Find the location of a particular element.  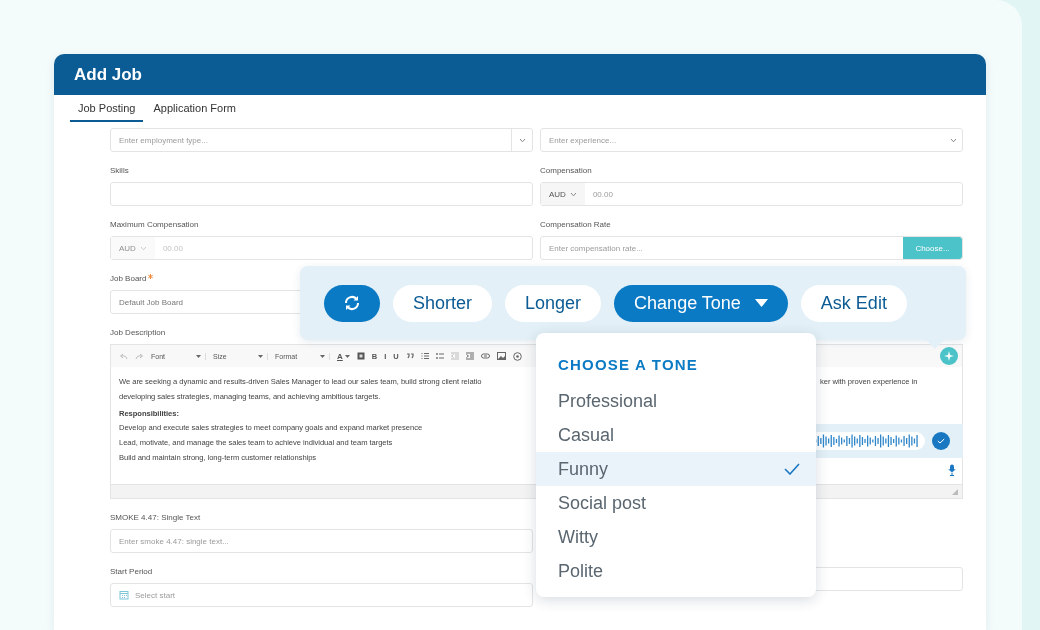

field-label: Start Period is located at coordinates (131, 571).